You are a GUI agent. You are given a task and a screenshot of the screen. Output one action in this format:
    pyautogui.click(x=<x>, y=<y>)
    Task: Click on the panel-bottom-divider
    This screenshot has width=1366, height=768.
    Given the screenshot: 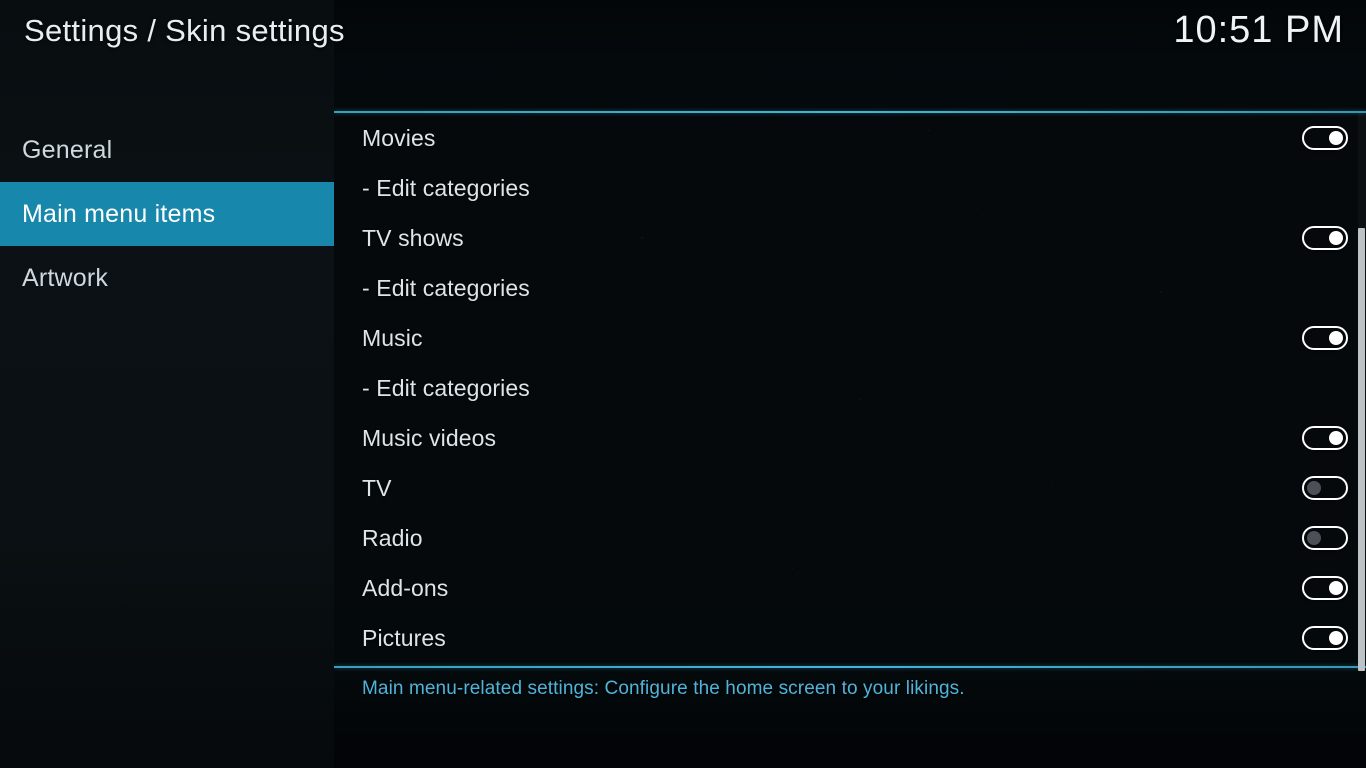 What is the action you would take?
    pyautogui.click(x=850, y=667)
    